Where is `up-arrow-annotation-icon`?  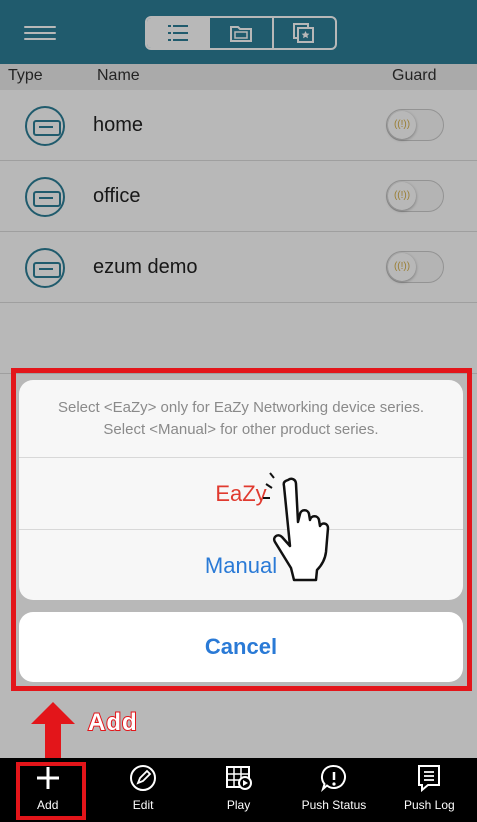
up-arrow-annotation-icon is located at coordinates (53, 732).